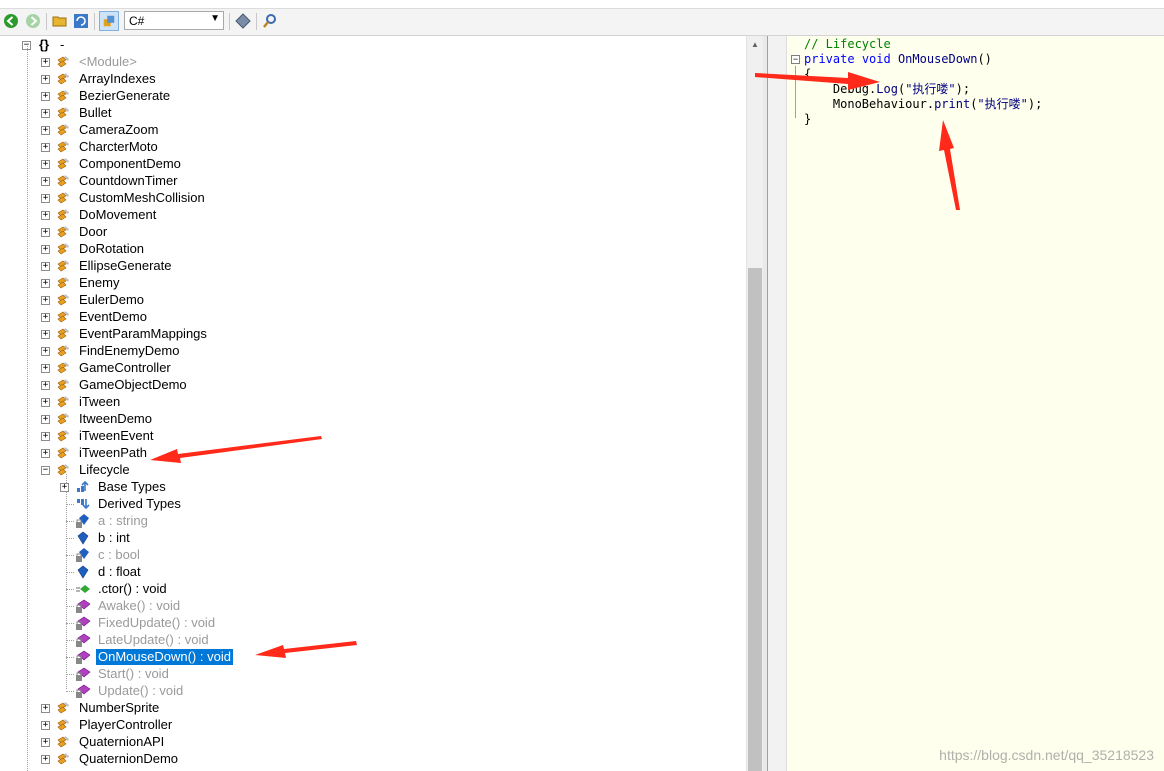 This screenshot has height=771, width=1164. I want to click on class-node: + QuaternionDemo, so click(370, 759).